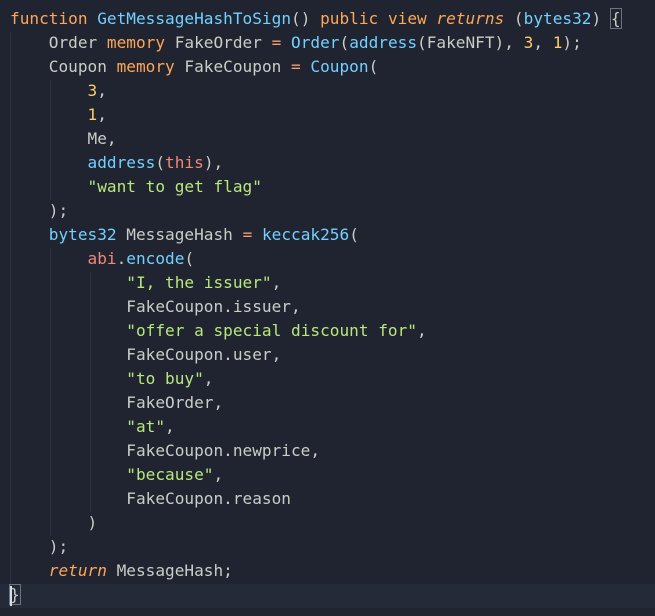  What do you see at coordinates (49, 18) in the screenshot?
I see `code-token: function` at bounding box center [49, 18].